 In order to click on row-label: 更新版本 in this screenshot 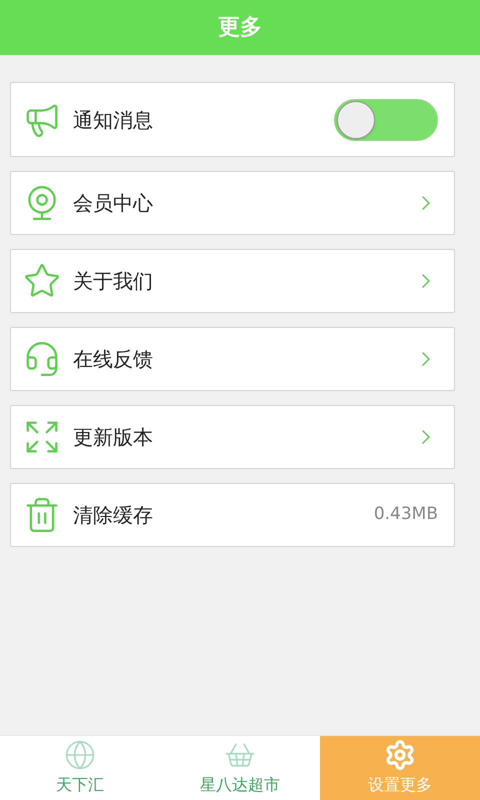, I will do `click(113, 437)`.